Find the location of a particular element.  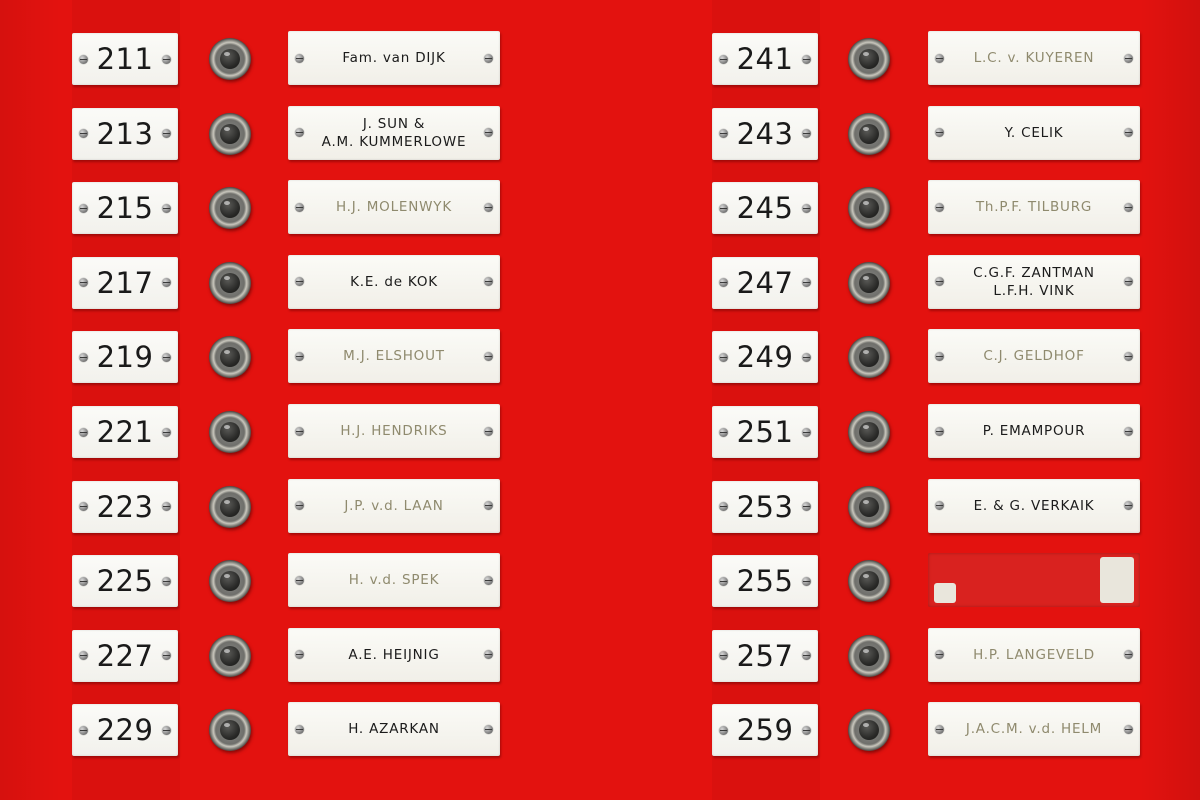

apartment-number: 249 is located at coordinates (765, 357).